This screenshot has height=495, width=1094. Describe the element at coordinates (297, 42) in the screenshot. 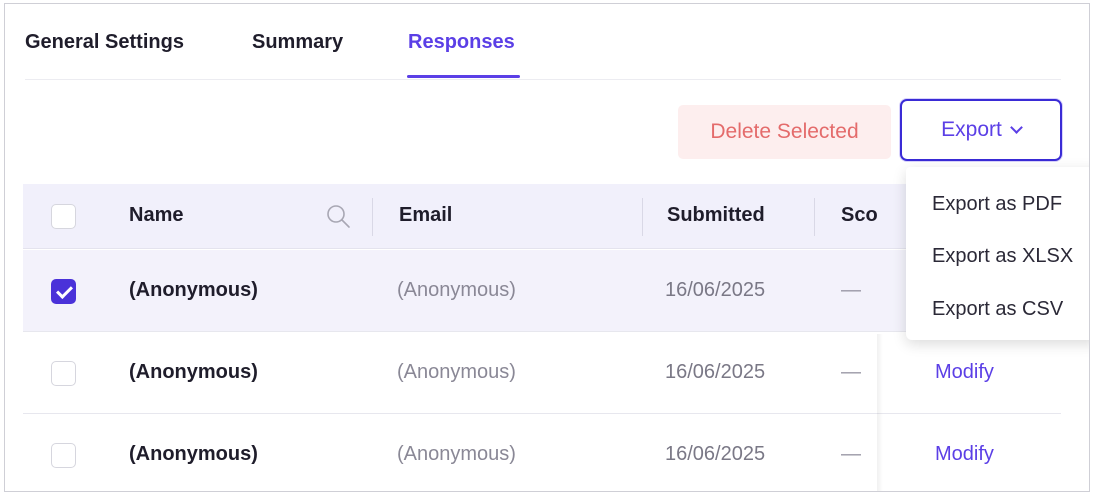

I see `tab-summary: Summary` at that location.